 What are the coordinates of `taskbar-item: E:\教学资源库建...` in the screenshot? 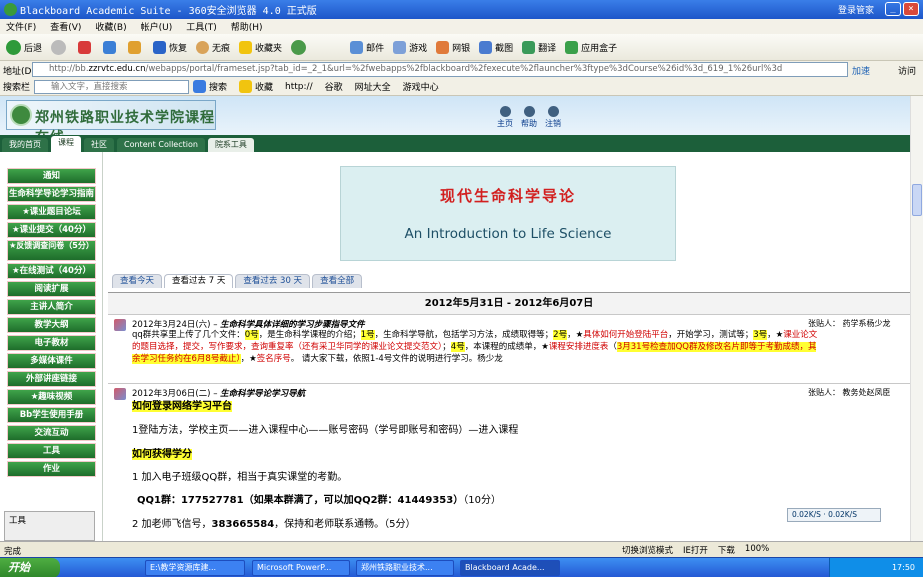 It's located at (195, 568).